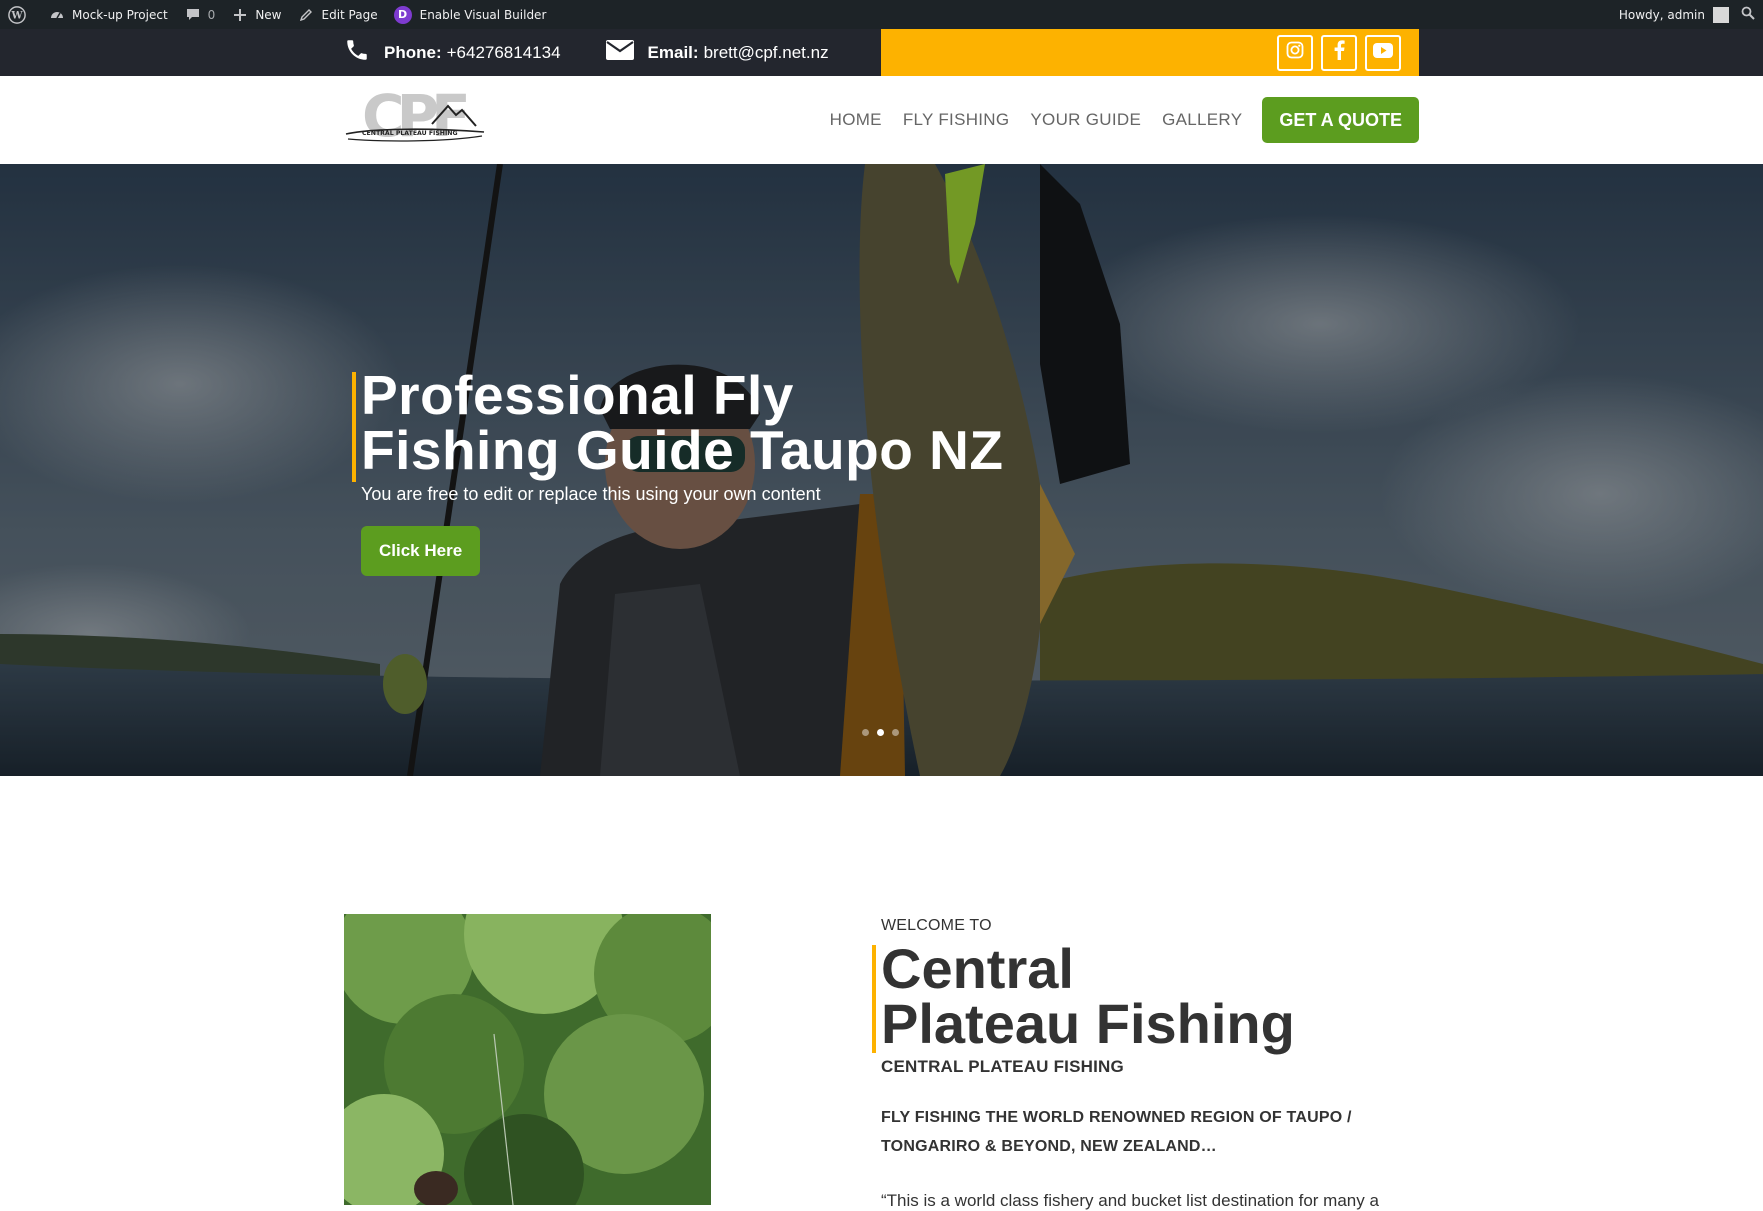 The height and width of the screenshot is (1211, 1763). I want to click on logo-caption: CENTRAL PLATEAU FISHING, so click(410, 133).